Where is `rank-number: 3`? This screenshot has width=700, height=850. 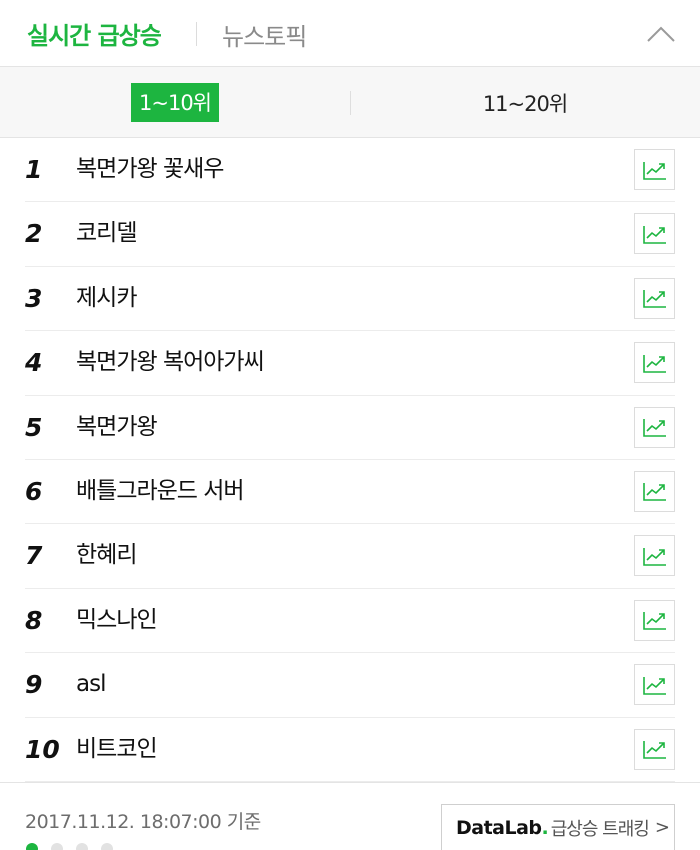 rank-number: 3 is located at coordinates (34, 298).